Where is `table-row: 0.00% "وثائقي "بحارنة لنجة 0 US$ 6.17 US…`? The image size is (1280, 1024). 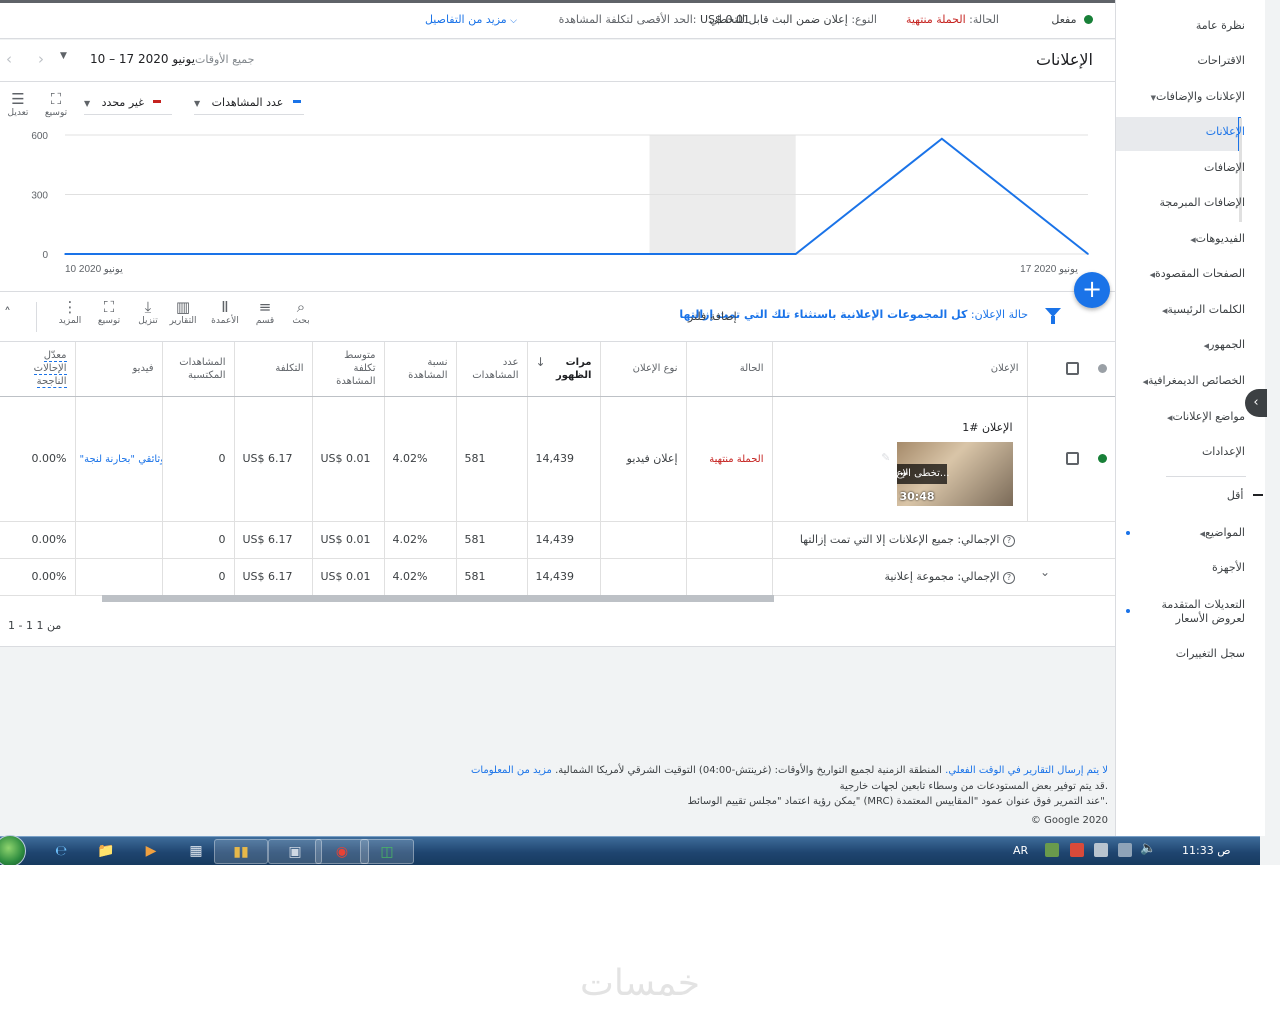
table-row: 0.00% "وثائقي "بحارنة لنجة 0 US$ 6.17 US… is located at coordinates (557, 459).